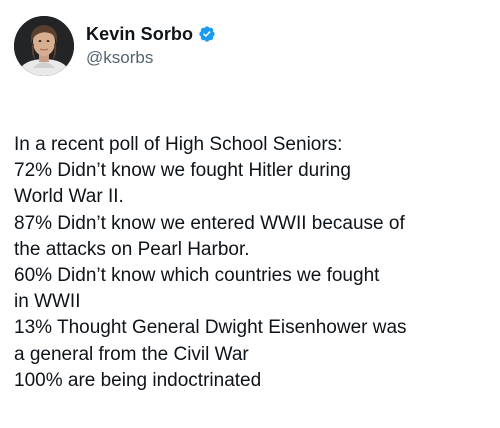  I want to click on post-text-line: 100% are being indoctrinated, so click(138, 380).